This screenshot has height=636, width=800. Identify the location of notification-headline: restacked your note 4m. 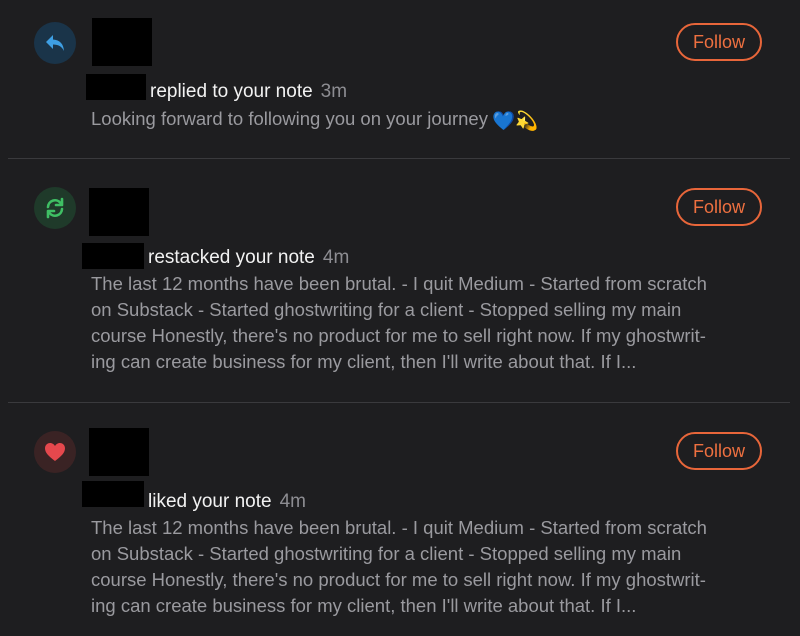
(248, 258).